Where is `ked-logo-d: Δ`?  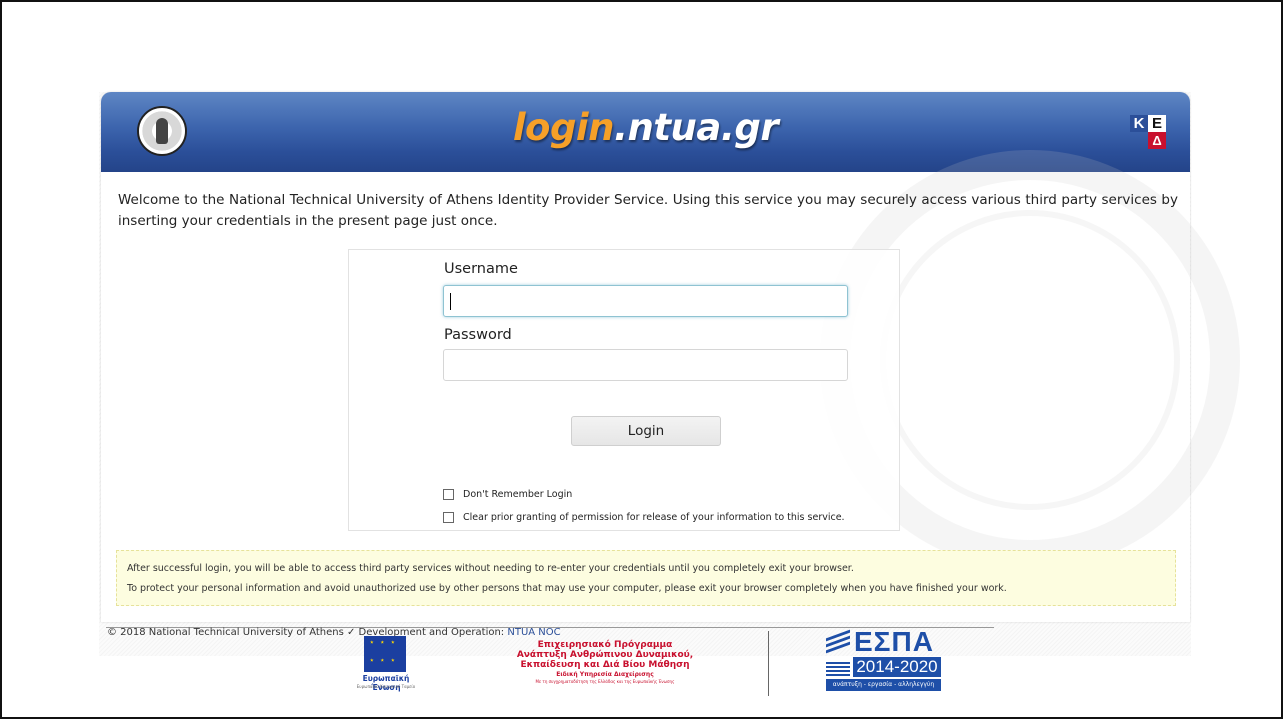 ked-logo-d: Δ is located at coordinates (1157, 140).